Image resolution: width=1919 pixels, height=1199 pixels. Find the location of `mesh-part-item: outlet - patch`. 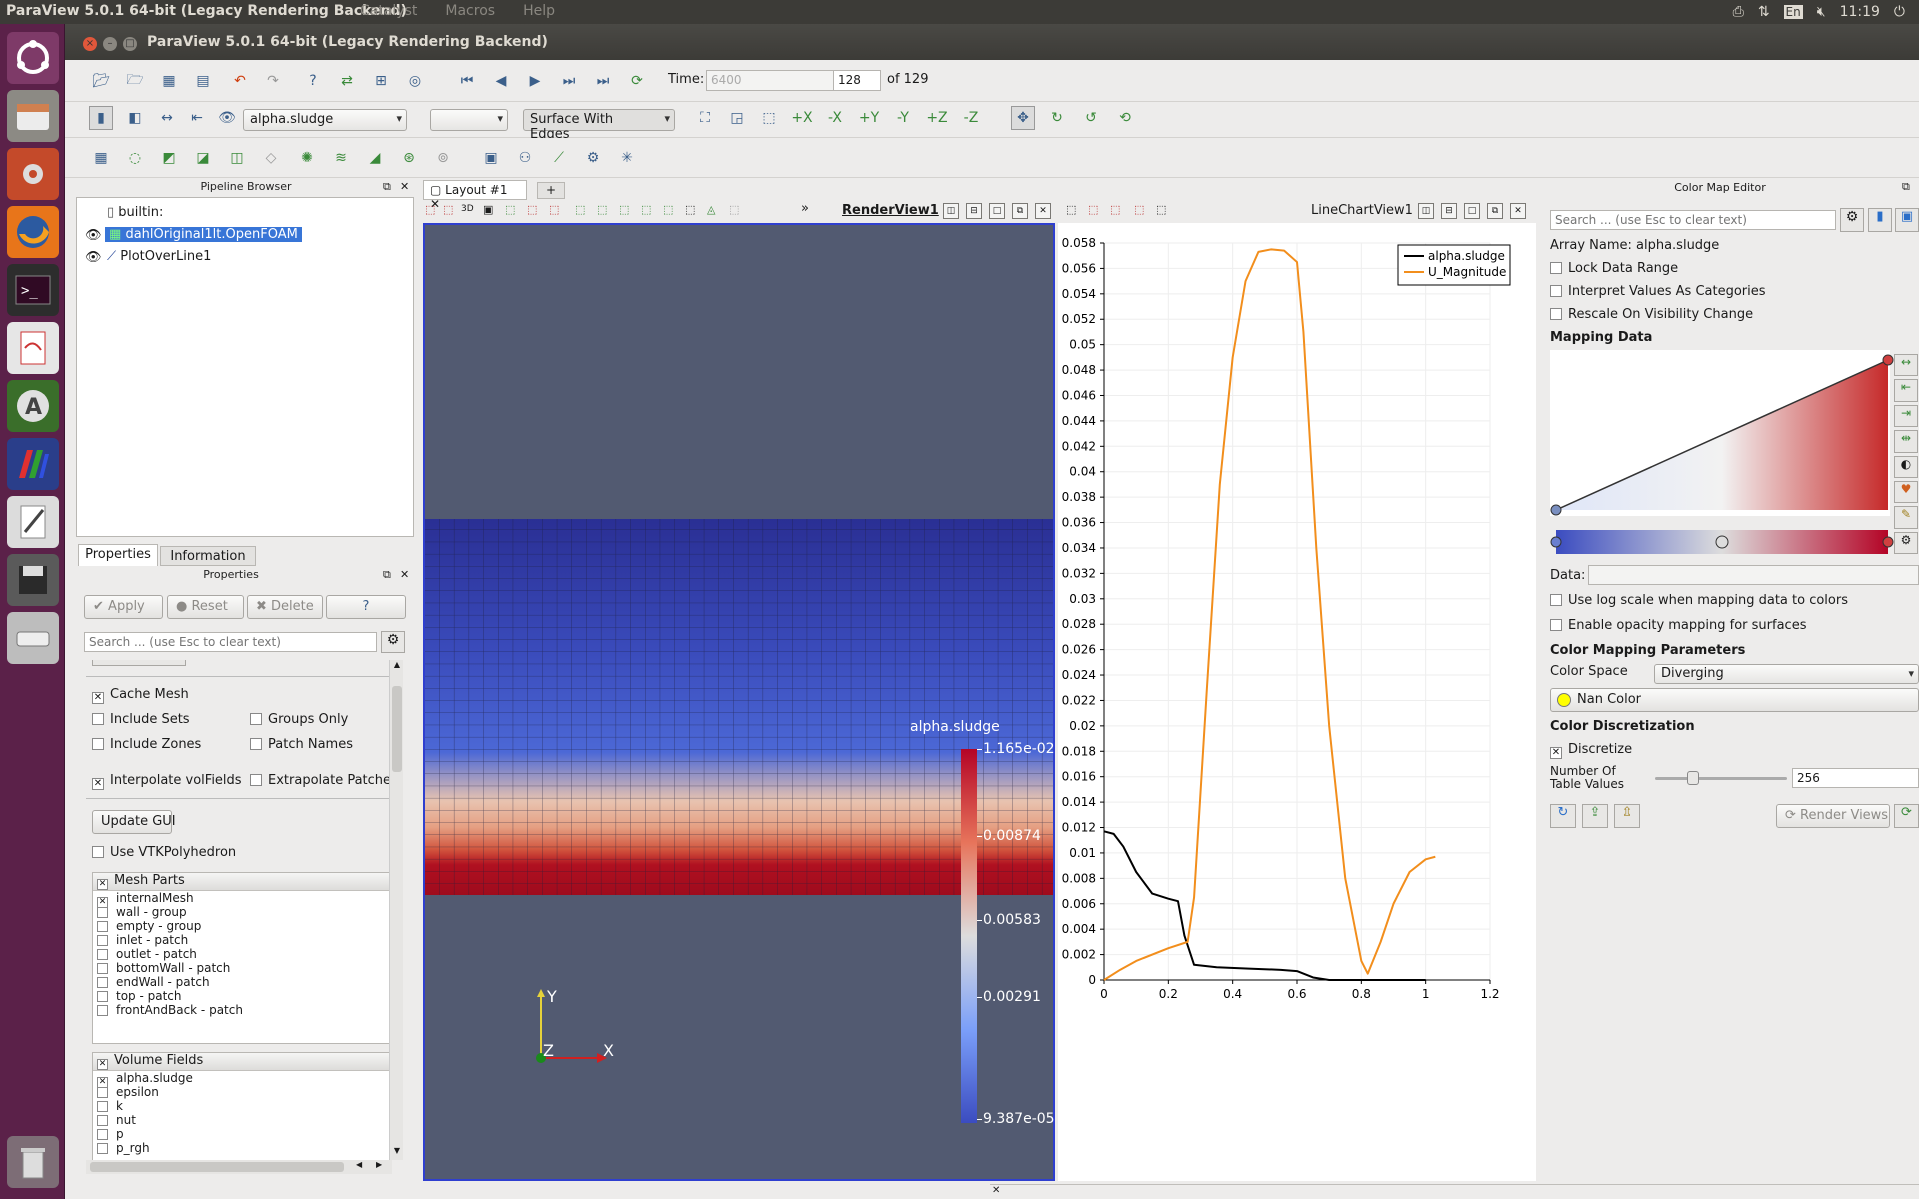

mesh-part-item: outlet - patch is located at coordinates (243, 954).